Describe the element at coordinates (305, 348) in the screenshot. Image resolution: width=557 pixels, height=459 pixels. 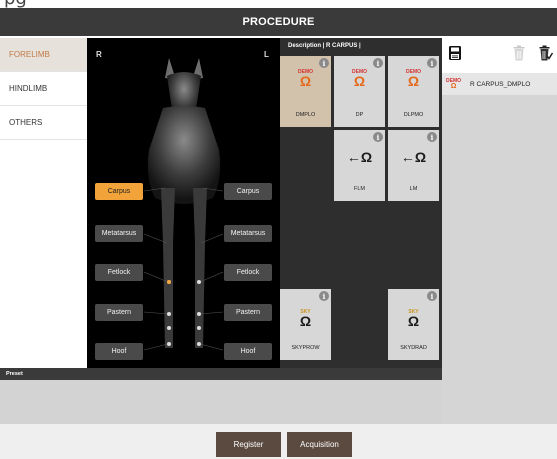
I see `procedure-label: SKYPROW` at that location.